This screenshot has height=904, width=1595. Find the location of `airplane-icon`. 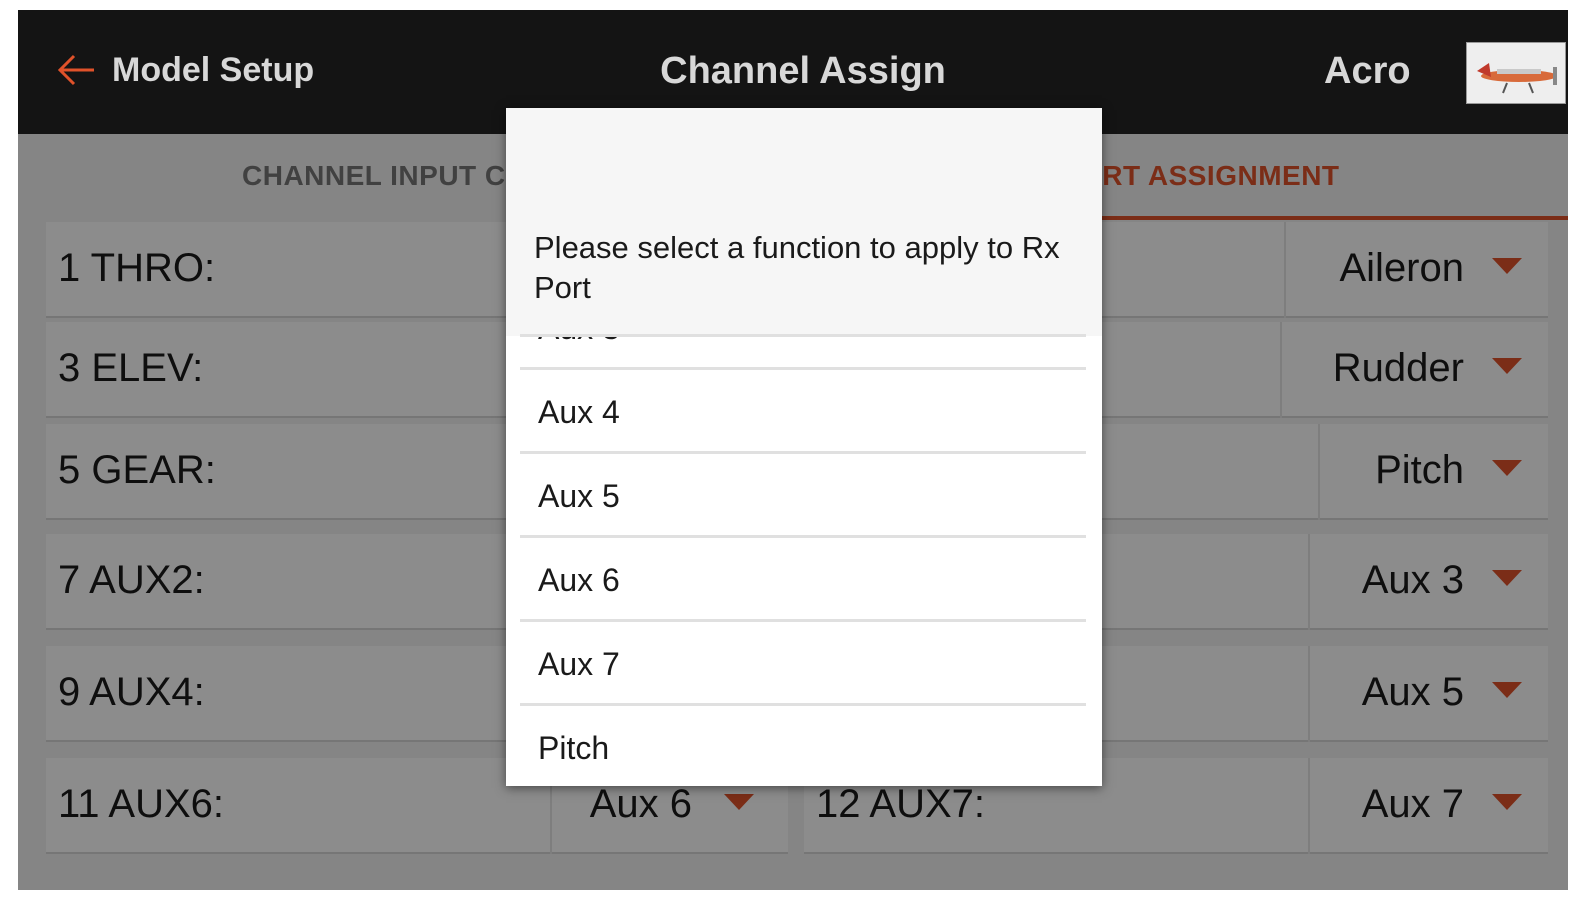

airplane-icon is located at coordinates (1517, 78).